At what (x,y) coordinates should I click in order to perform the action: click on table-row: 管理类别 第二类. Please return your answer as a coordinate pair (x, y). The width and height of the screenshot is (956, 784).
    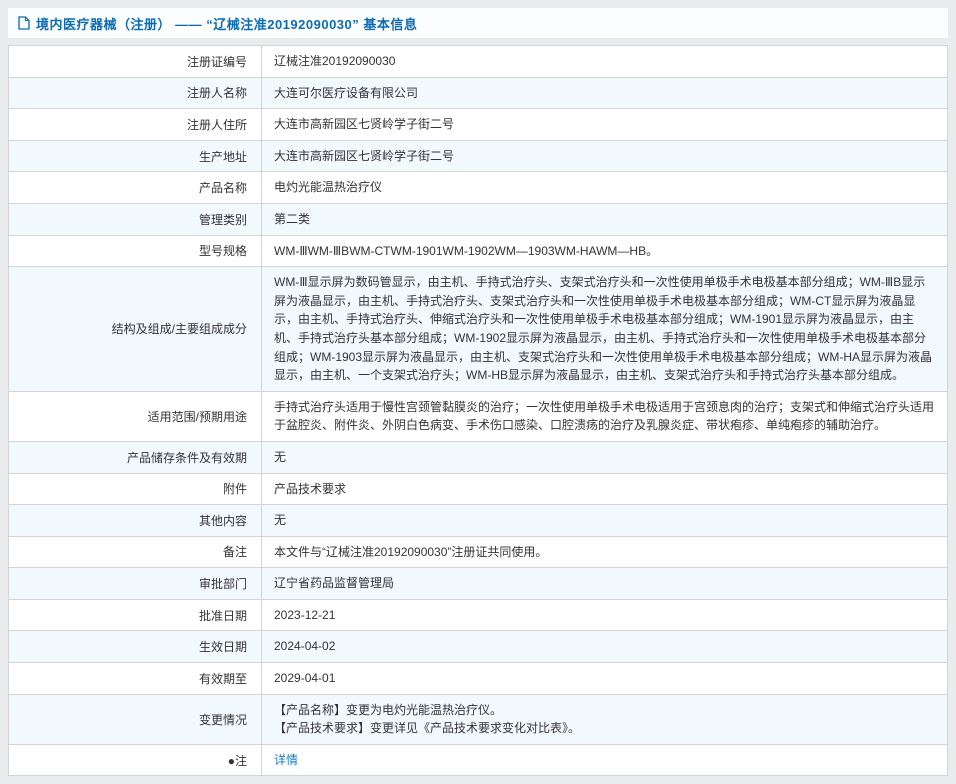
    Looking at the image, I should click on (478, 219).